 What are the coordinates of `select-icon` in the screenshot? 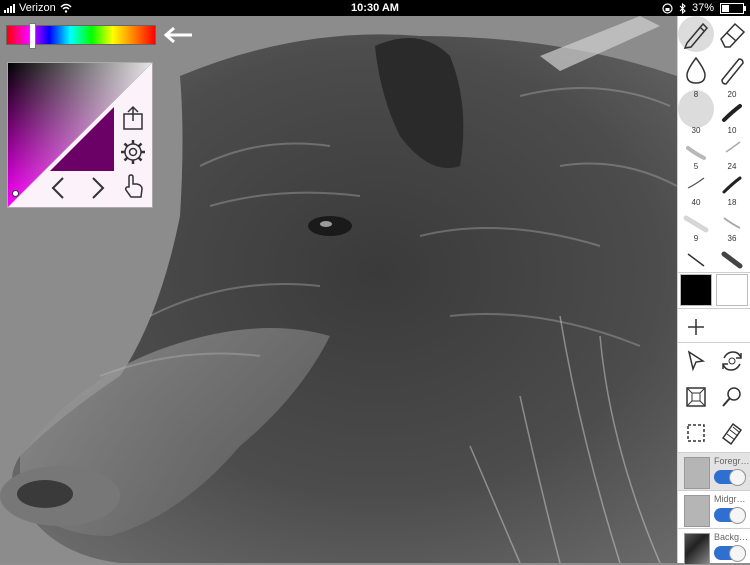 It's located at (696, 433).